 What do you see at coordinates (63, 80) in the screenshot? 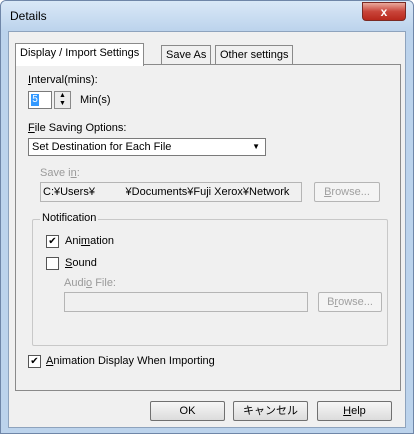
I see `interval-label: Interval(mins):` at bounding box center [63, 80].